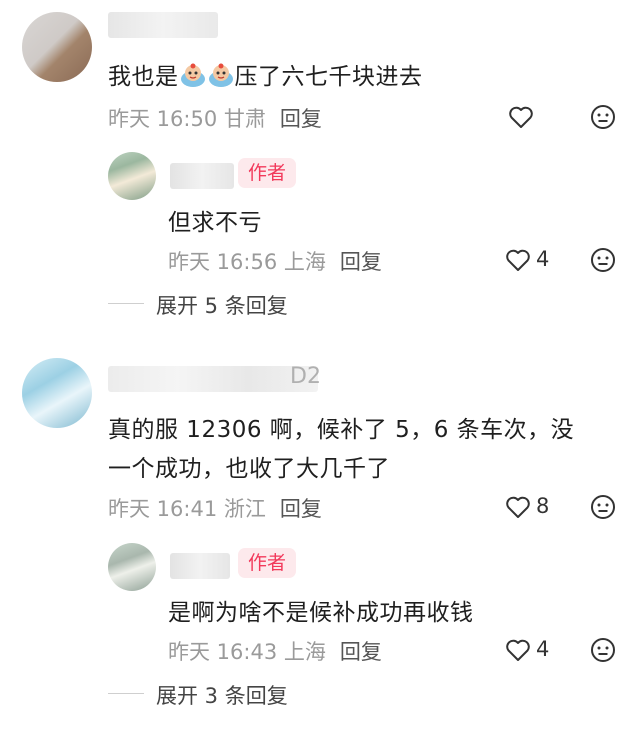 The height and width of the screenshot is (741, 640). Describe the element at coordinates (321, 613) in the screenshot. I see `comment-text: 是啊为啥不是候补成功再收钱` at that location.